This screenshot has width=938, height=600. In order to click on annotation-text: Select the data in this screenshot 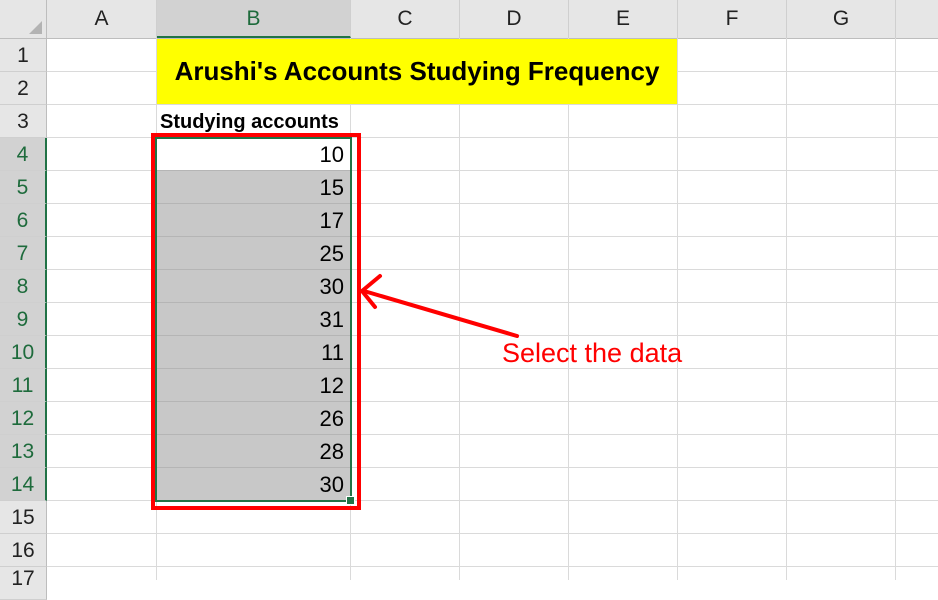, I will do `click(592, 353)`.